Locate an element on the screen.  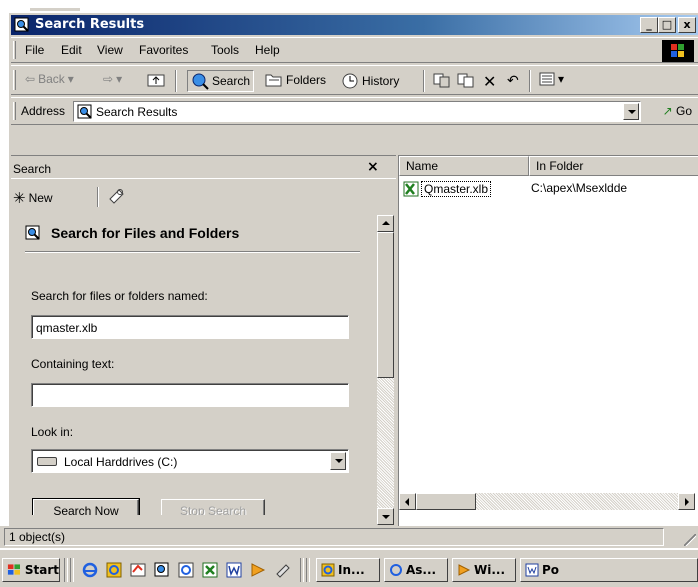
containing-text-input is located at coordinates (190, 395).